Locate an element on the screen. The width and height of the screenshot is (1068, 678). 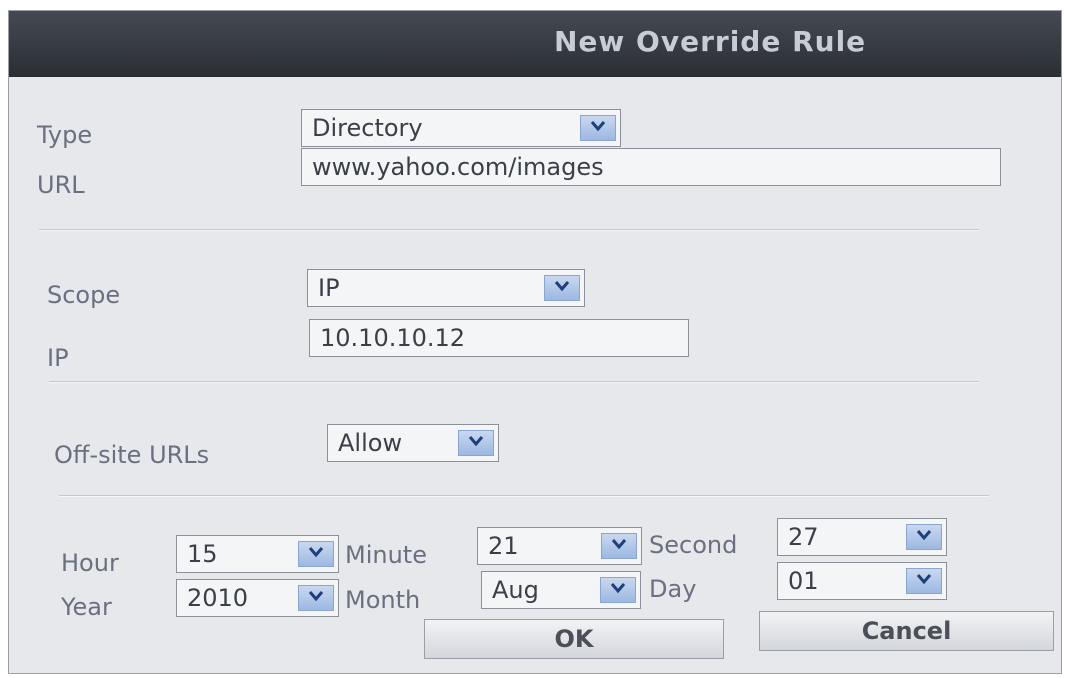
title-bar: New Override Rule is located at coordinates (535, 44).